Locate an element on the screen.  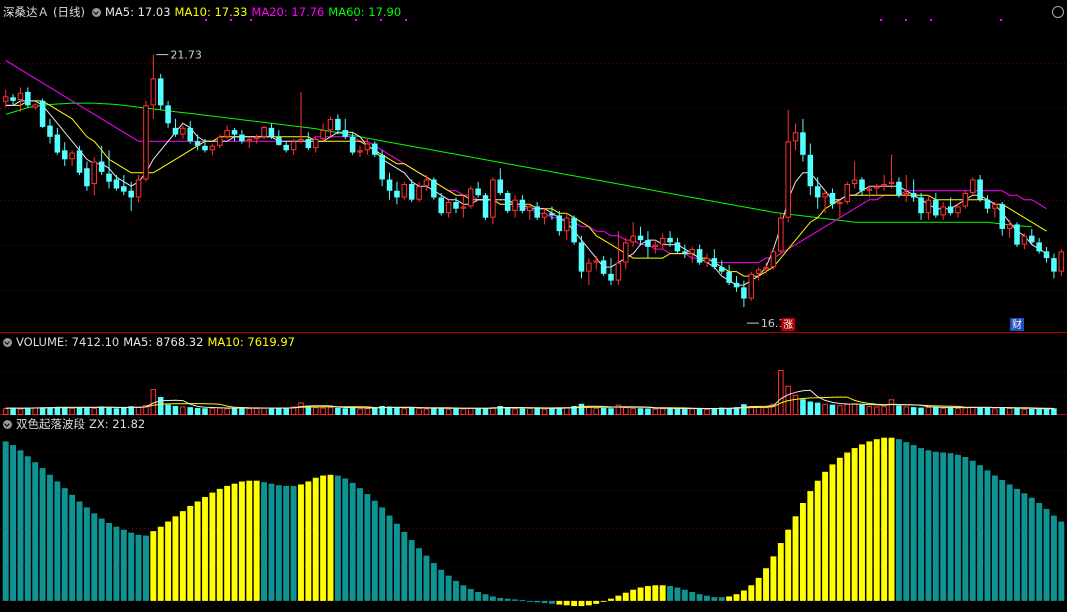
ma10-value: MA10: 17.33 is located at coordinates (211, 12).